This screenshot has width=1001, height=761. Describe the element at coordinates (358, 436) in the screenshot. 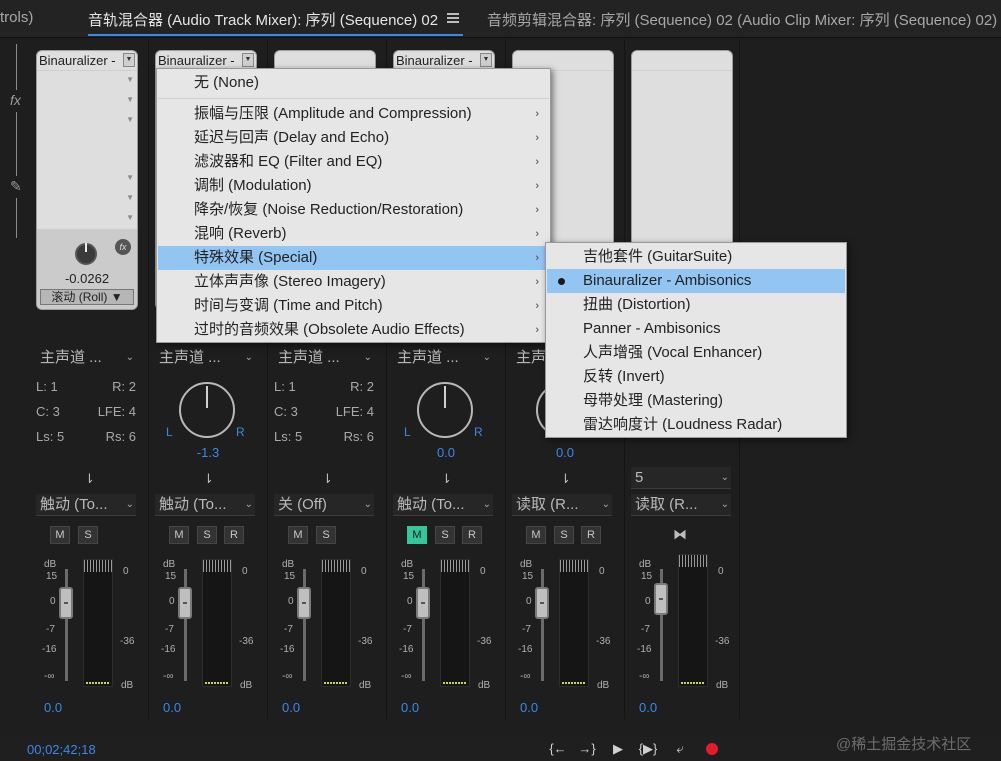

I see `channel-label: Rs: 6` at that location.